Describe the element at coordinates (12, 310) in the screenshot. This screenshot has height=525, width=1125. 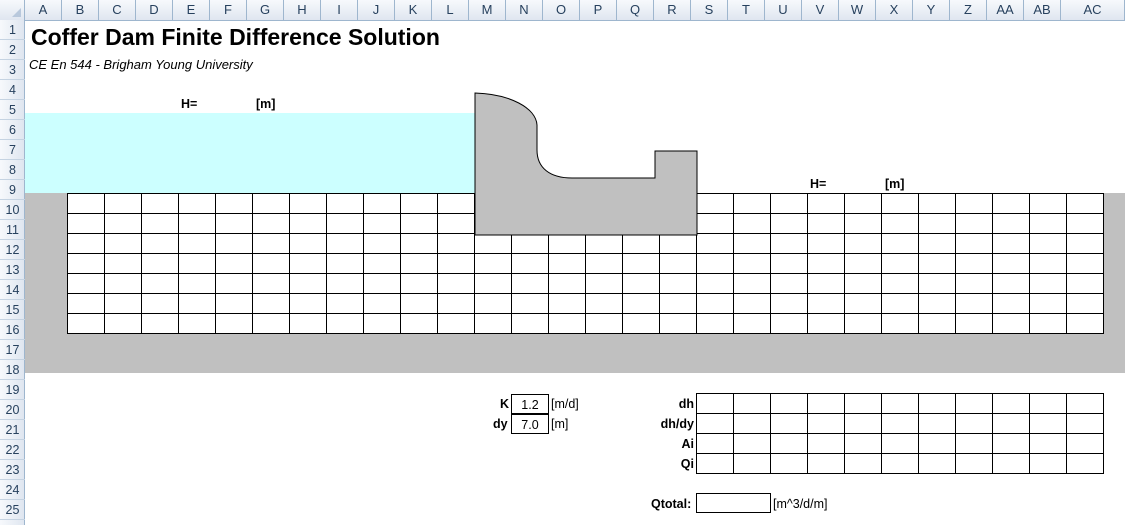
I see `row-header-15: 15` at that location.